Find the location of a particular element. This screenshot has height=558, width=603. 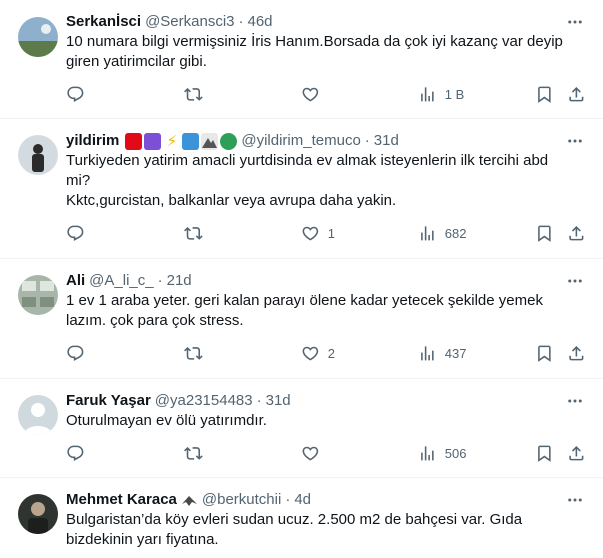

tweet-header: Mehmet Karaca @berkutchii · 4d is located at coordinates (326, 500).